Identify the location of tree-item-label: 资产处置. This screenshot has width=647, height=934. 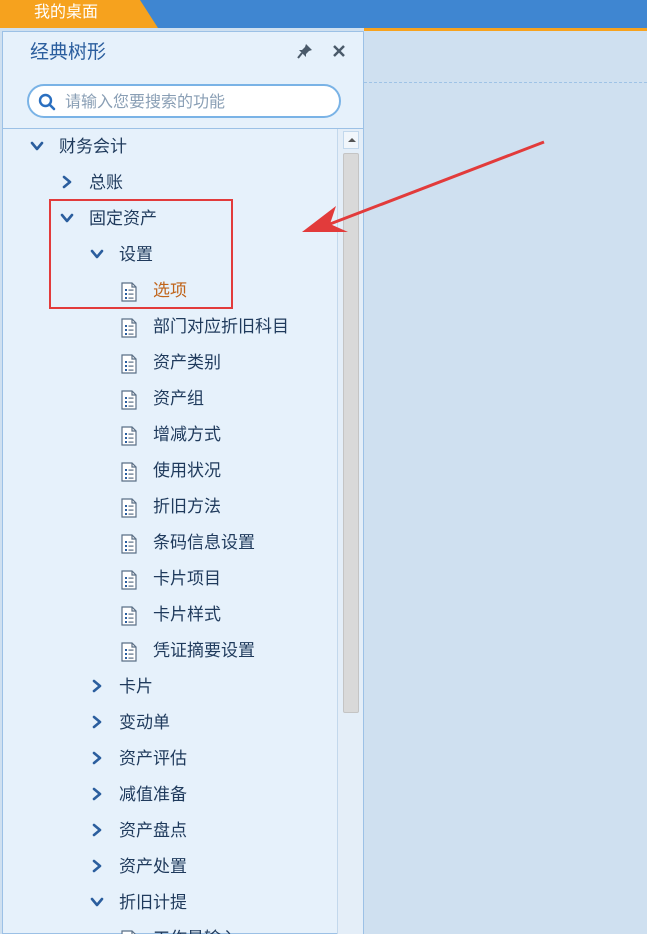
(153, 867).